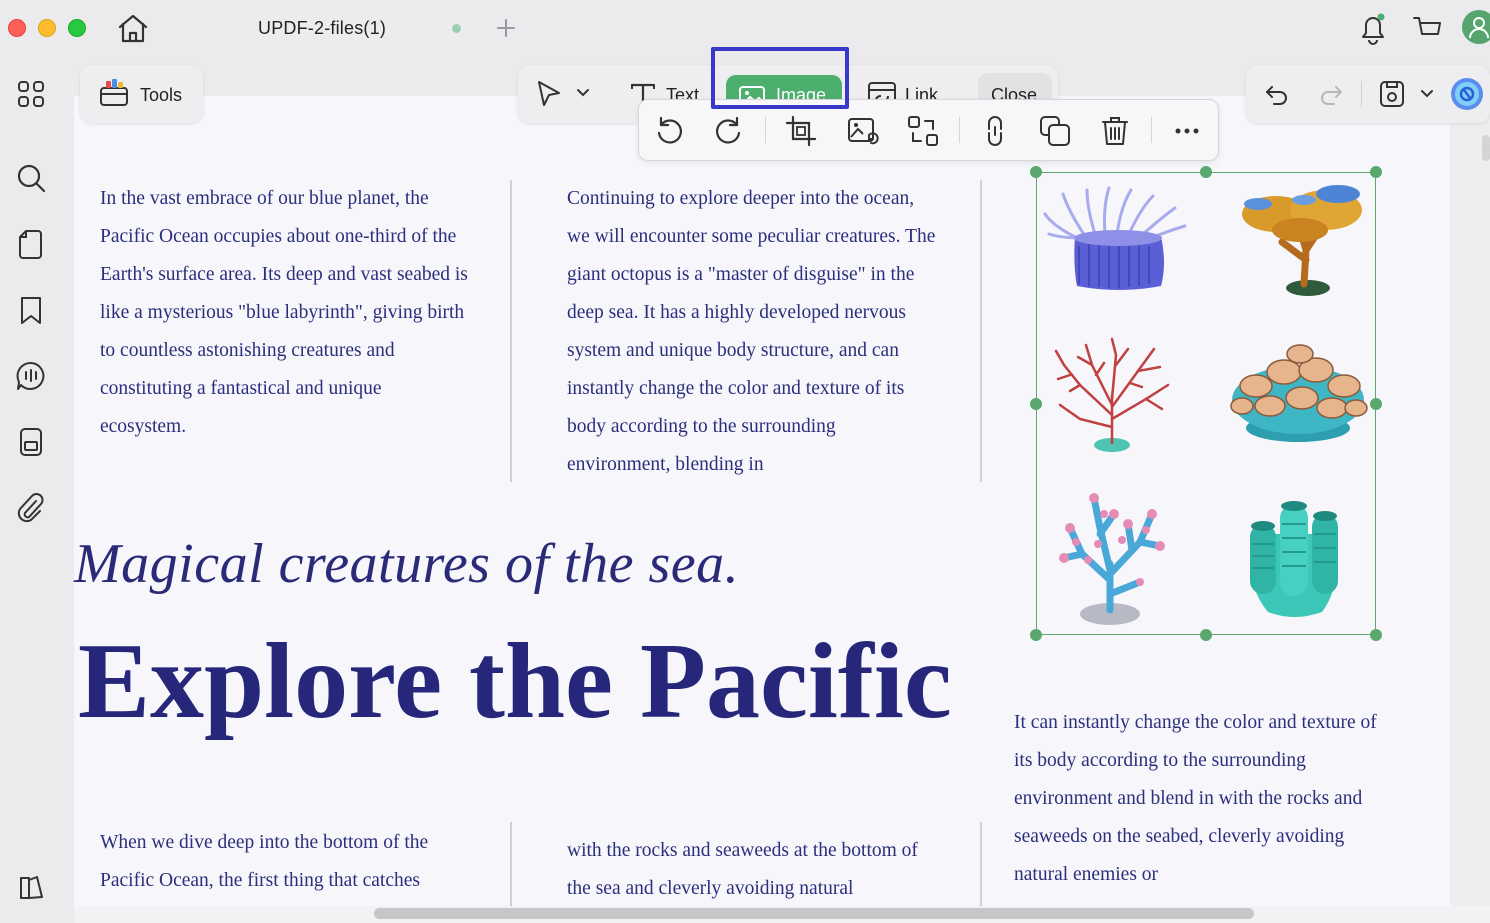 The image size is (1490, 923). What do you see at coordinates (1376, 404) in the screenshot?
I see `resize-handle-right` at bounding box center [1376, 404].